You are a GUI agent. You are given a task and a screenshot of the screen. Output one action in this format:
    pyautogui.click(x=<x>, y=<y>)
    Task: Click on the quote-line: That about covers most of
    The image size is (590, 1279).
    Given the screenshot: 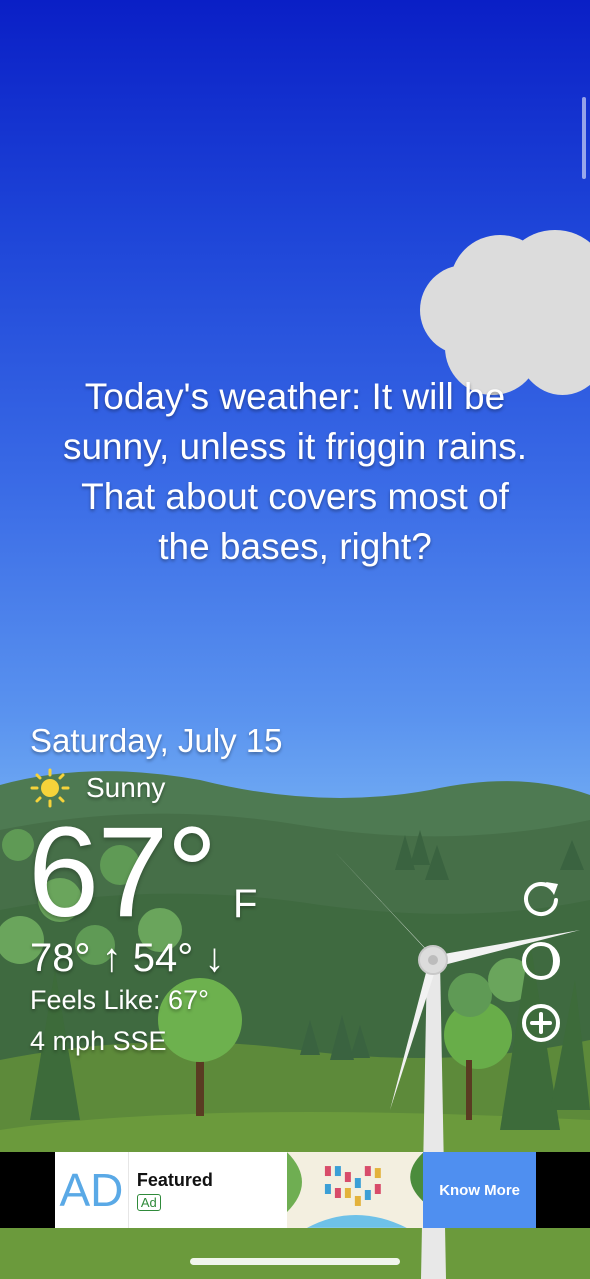 What is the action you would take?
    pyautogui.click(x=295, y=496)
    